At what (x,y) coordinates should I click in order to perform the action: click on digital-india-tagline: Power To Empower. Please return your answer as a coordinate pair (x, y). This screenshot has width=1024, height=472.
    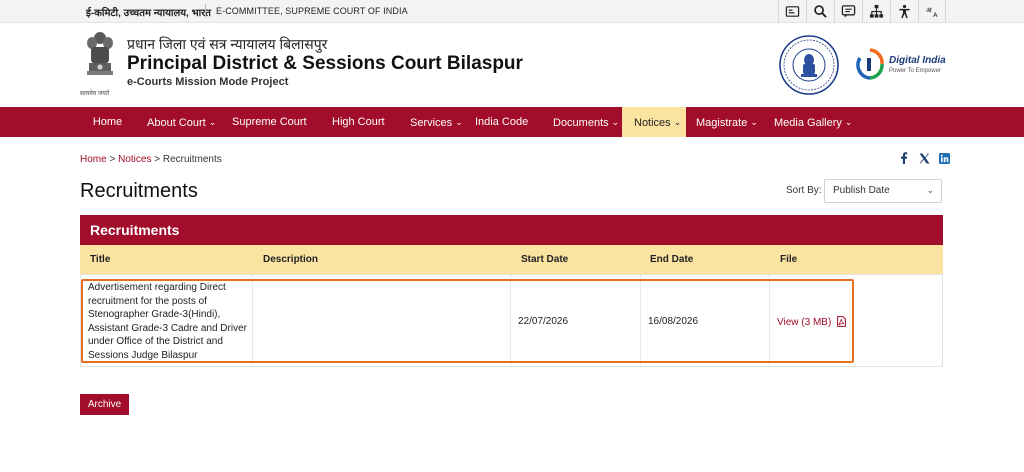
    Looking at the image, I should click on (915, 71).